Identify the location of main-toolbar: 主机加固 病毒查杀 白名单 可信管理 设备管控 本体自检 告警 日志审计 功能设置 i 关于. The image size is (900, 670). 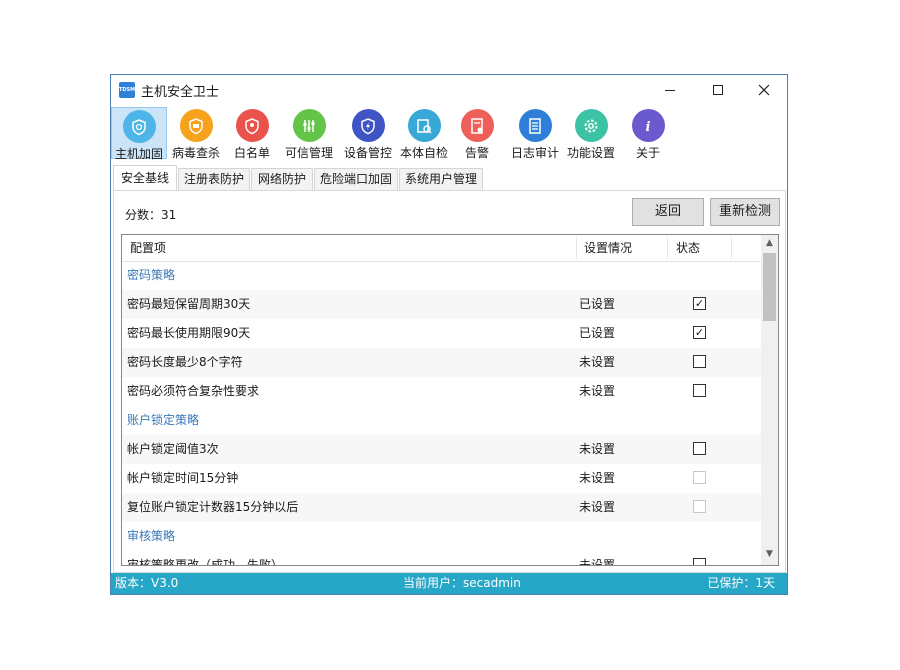
(449, 133).